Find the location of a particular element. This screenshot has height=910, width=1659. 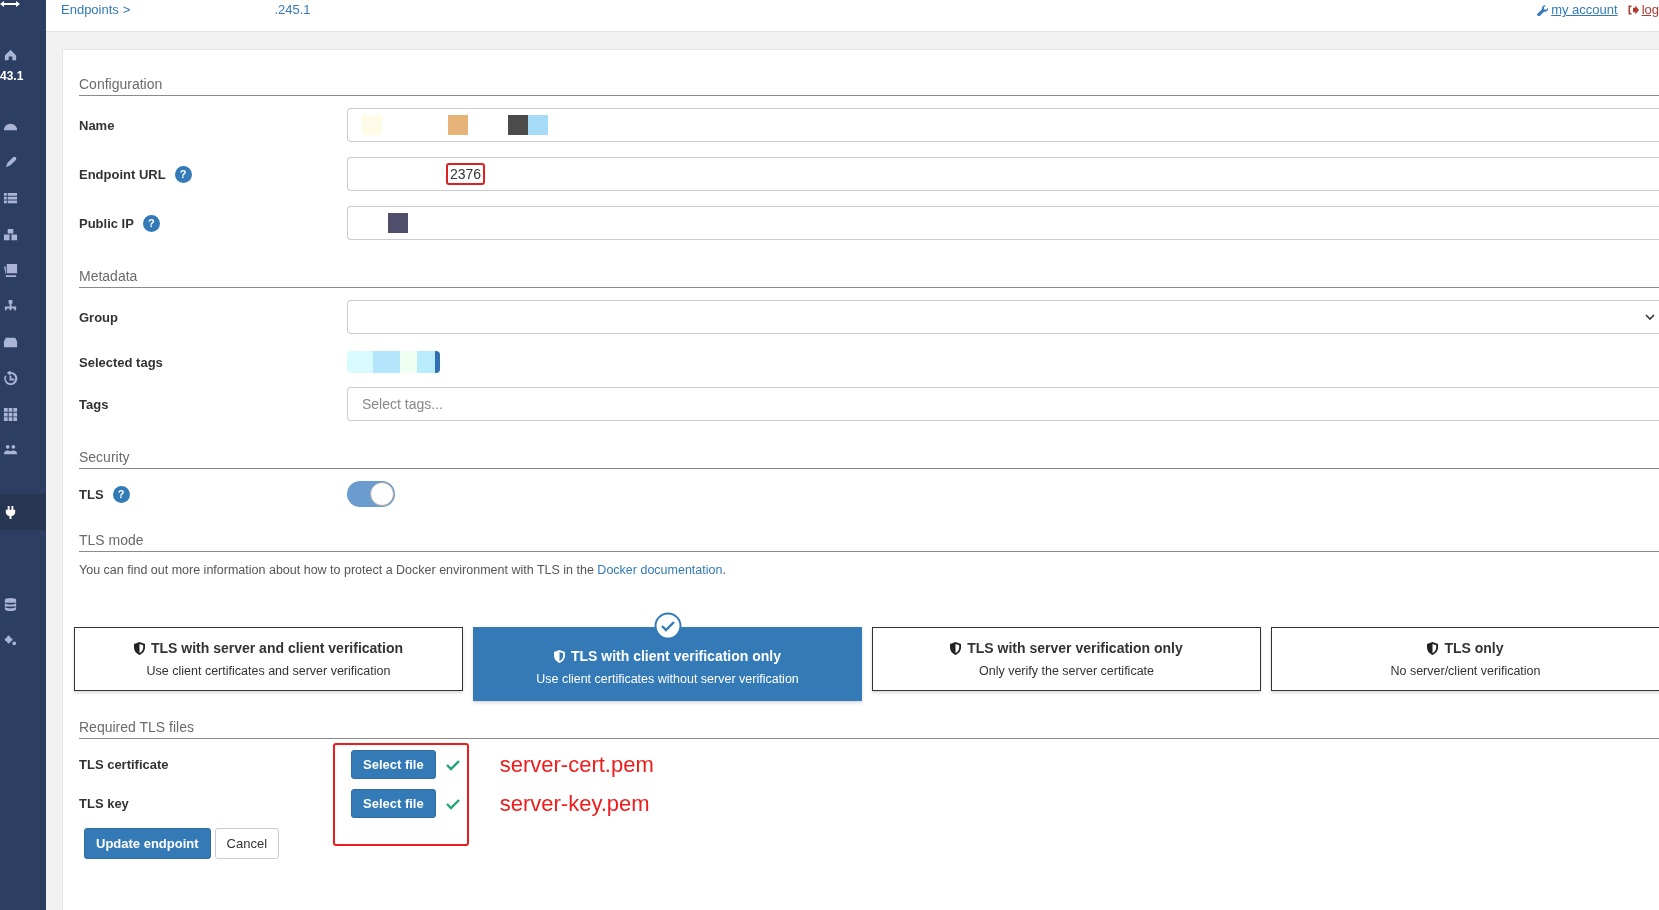

section-title: Metadata is located at coordinates (869, 271).